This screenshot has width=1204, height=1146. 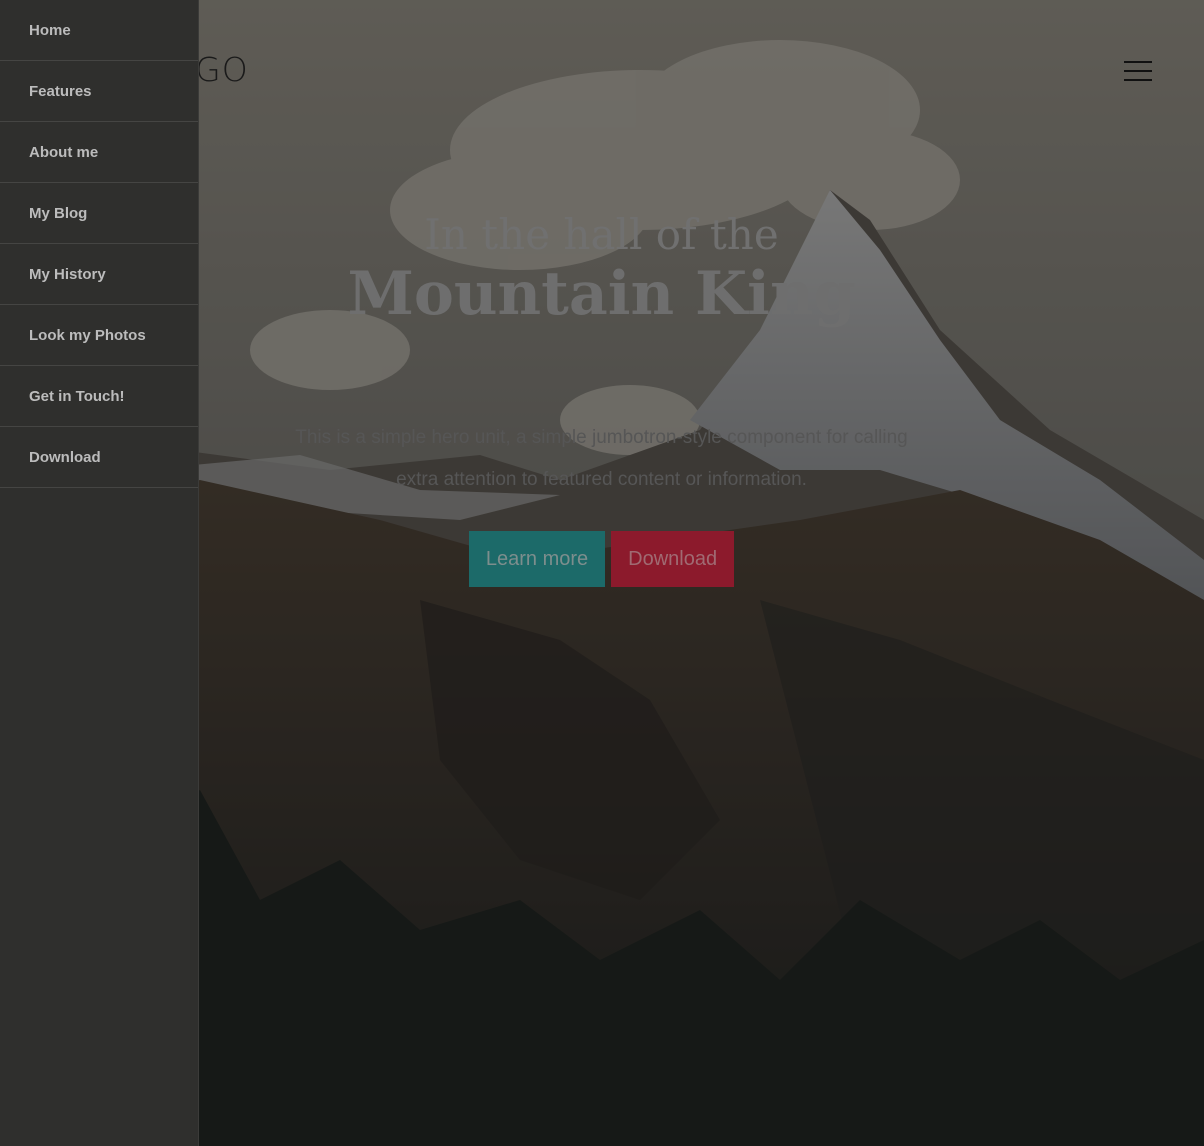 I want to click on side-menu-link-photos: Look my Photos, so click(x=99, y=335).